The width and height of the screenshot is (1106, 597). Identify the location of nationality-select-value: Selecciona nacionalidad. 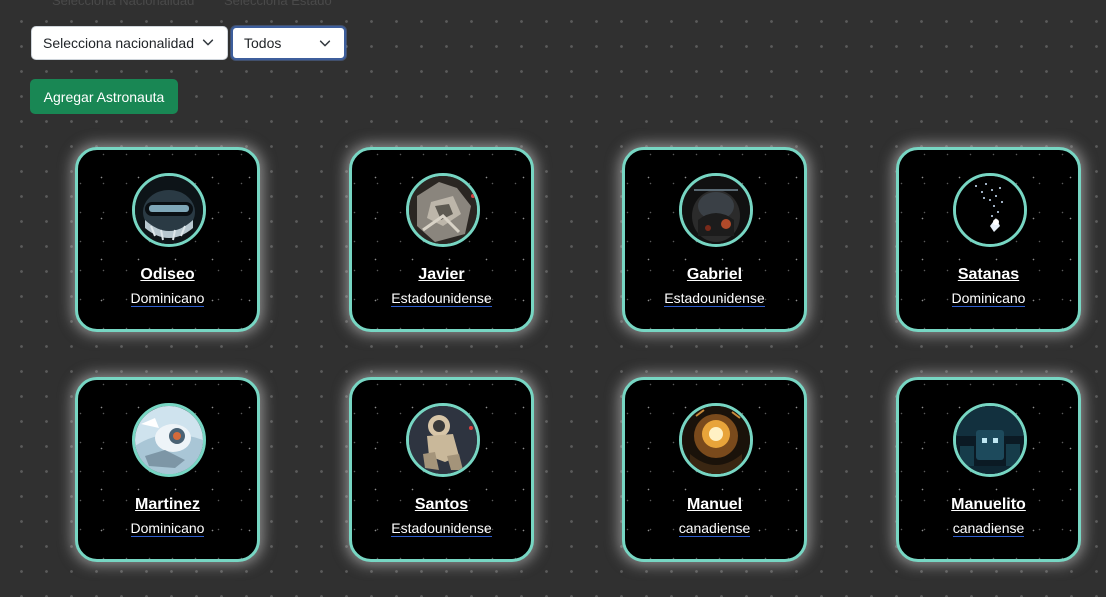
(118, 43).